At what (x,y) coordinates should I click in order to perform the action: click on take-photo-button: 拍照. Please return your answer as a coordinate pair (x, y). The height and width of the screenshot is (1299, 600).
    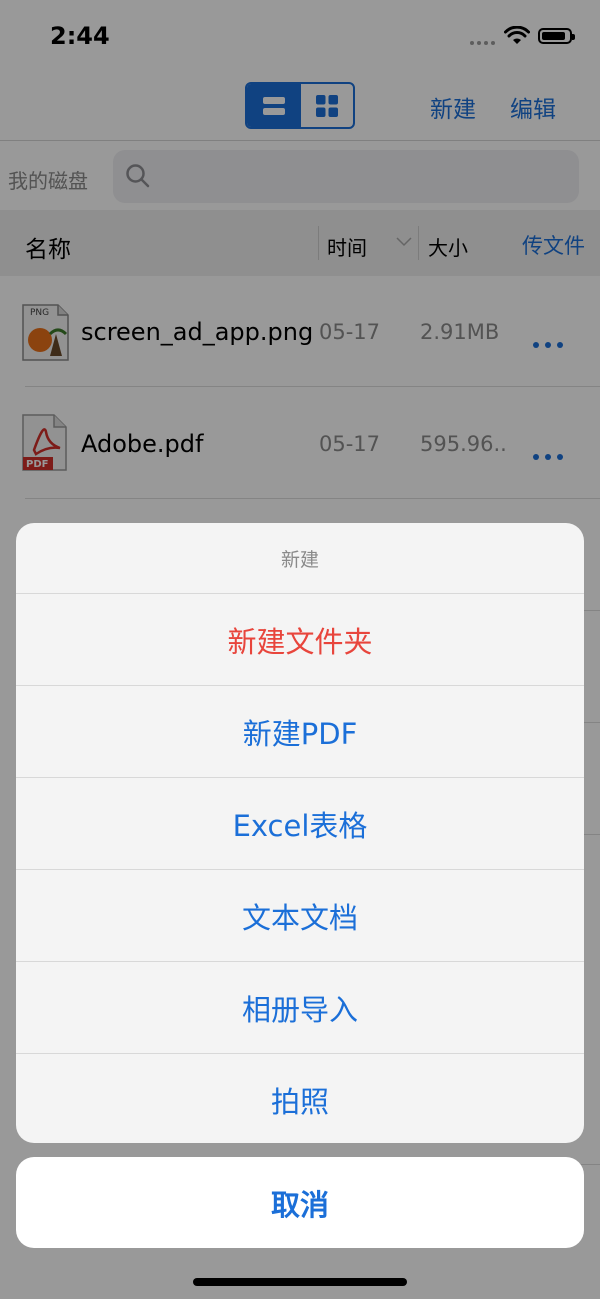
    Looking at the image, I should click on (300, 1098).